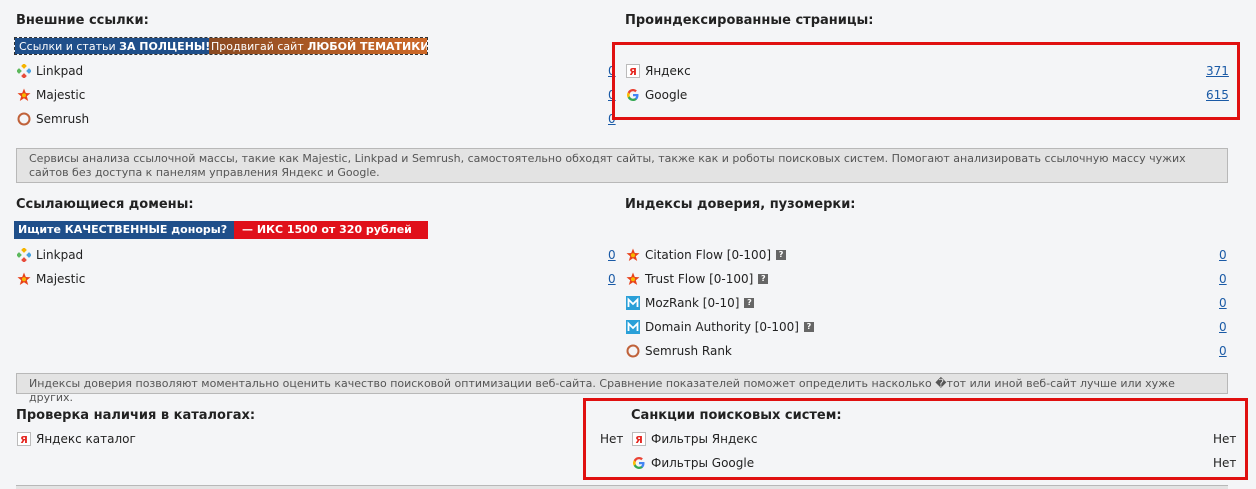 This screenshot has height=489, width=1256. I want to click on ext-majestic-label: Majestic, so click(61, 95).